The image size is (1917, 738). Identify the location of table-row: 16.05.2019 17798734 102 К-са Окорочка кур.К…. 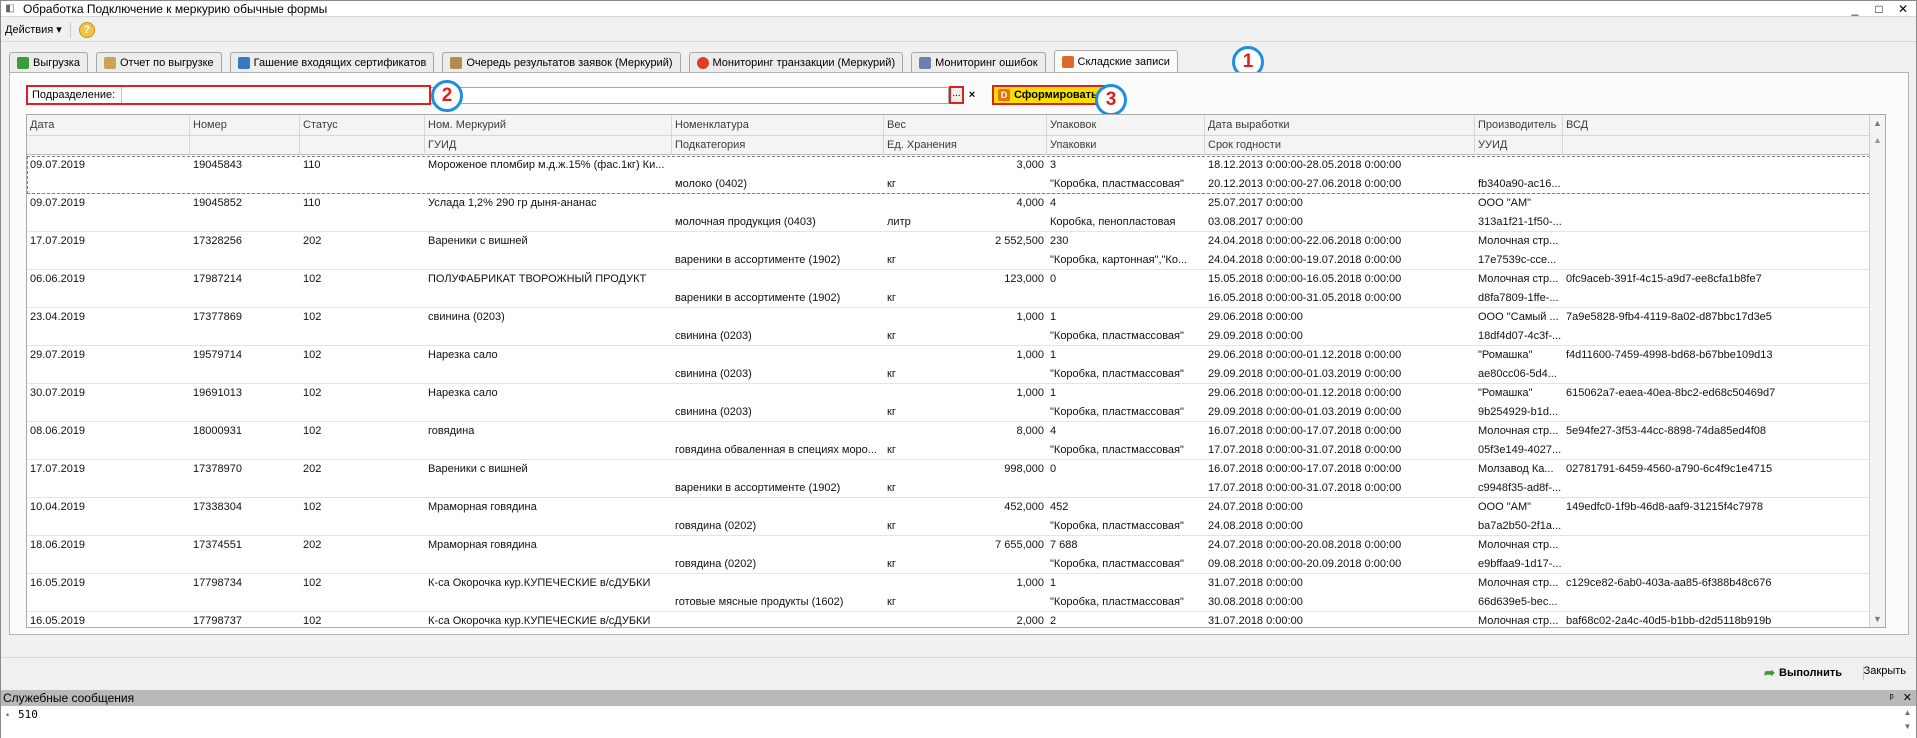
(948, 593).